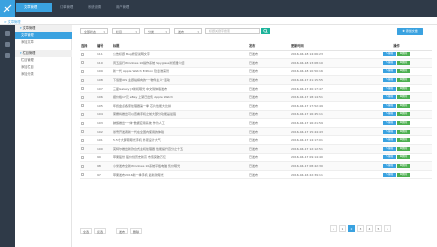 The height and width of the screenshot is (247, 437). What do you see at coordinates (180, 140) in the screenshot?
I see `row-title: 5.5寸大屏幕曝光手机 外观设计大气` at bounding box center [180, 140].